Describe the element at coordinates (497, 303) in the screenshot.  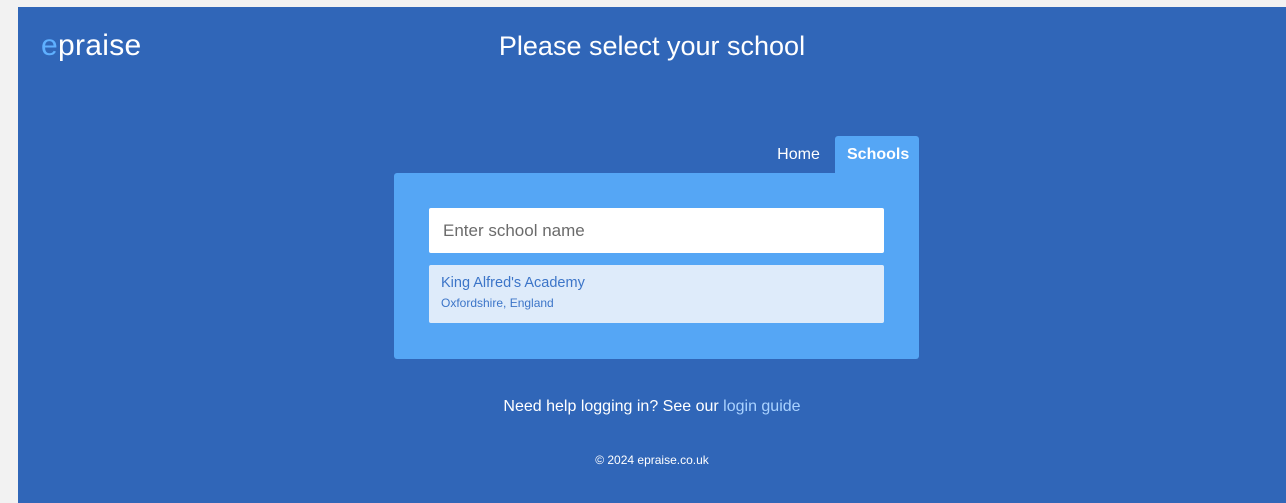
I see `school-result-location: Oxfordshire, England` at that location.